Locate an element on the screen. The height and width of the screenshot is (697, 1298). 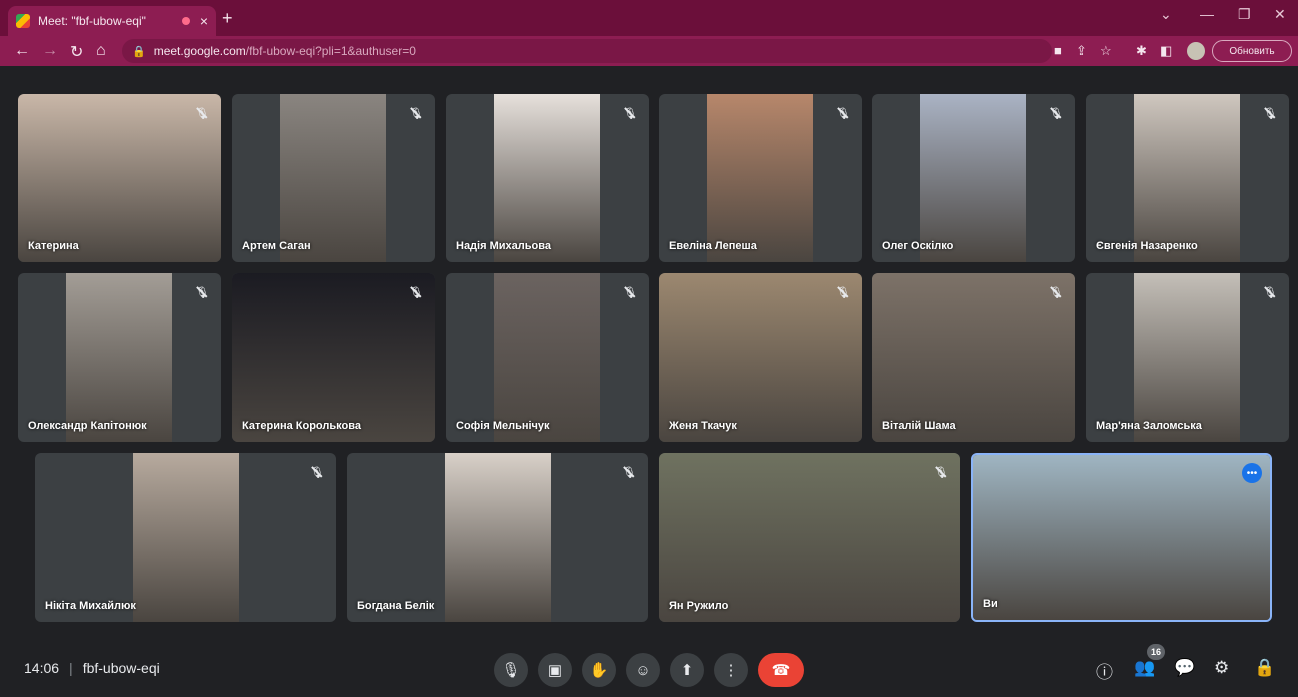
reactions-button: ☺ is located at coordinates (643, 670).